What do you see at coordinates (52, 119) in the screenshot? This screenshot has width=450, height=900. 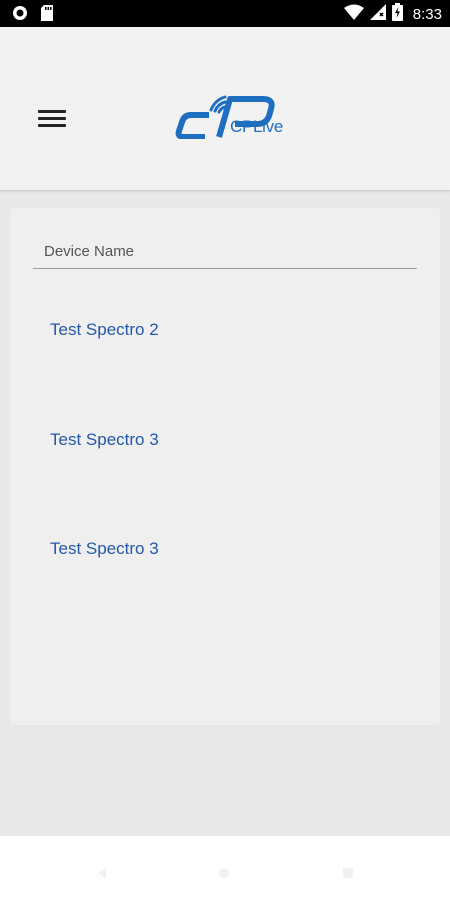 I see `hamburger-menu-icon` at bounding box center [52, 119].